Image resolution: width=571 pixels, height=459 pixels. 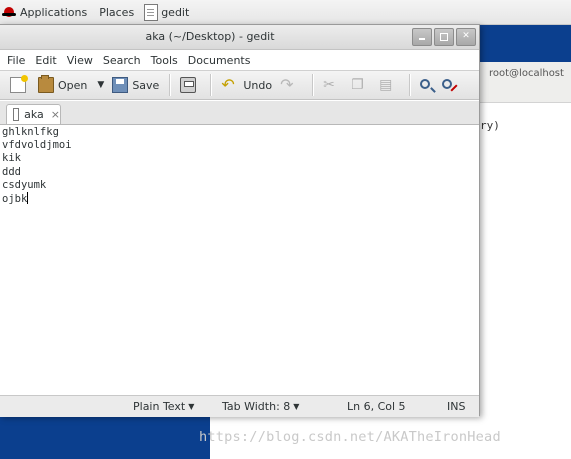 I want to click on paste-button: ▤, so click(x=389, y=85).